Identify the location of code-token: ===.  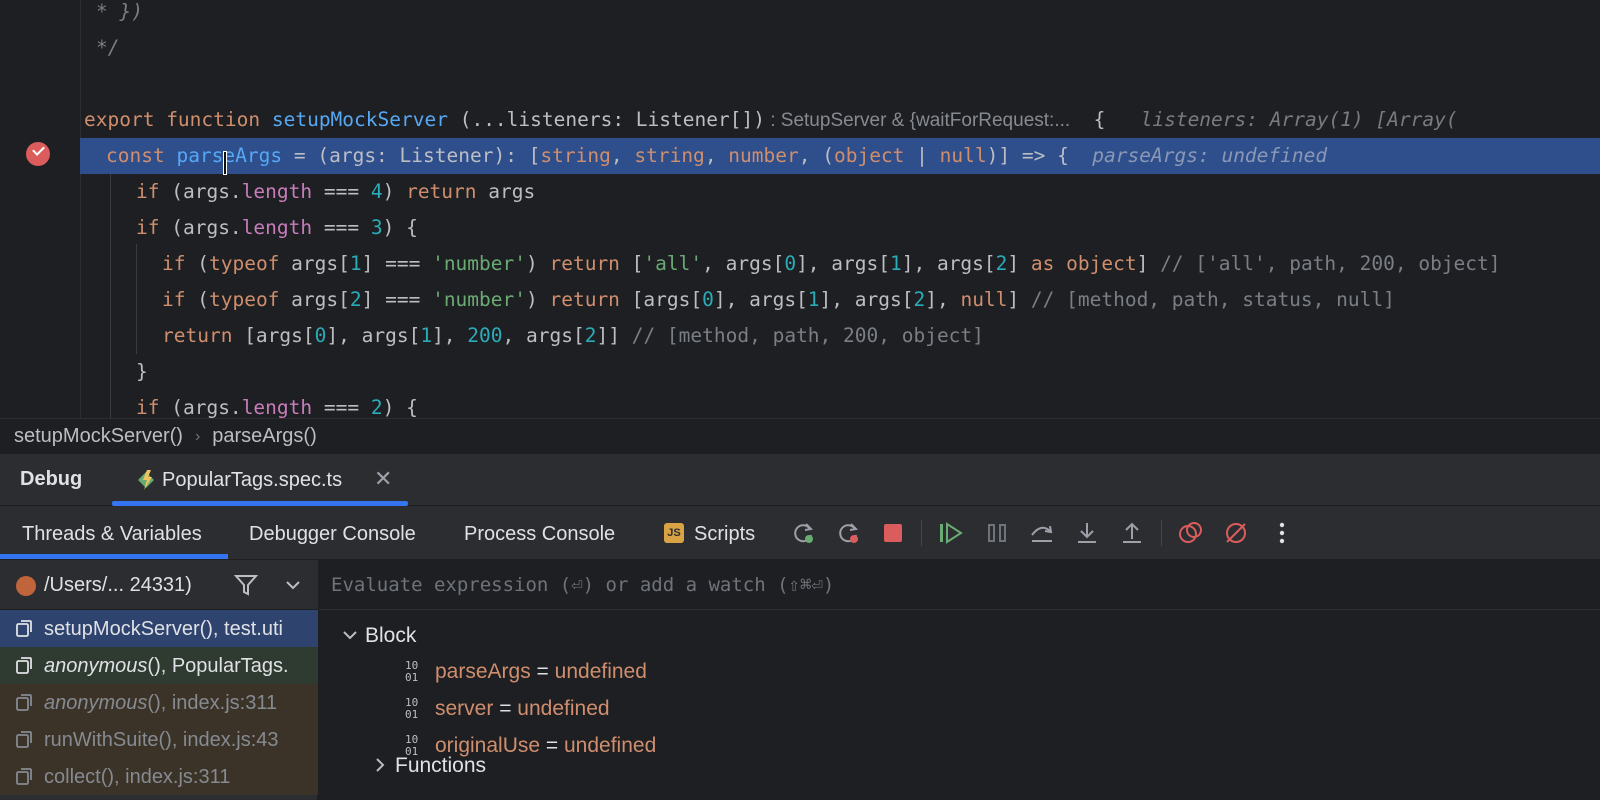
(341, 407).